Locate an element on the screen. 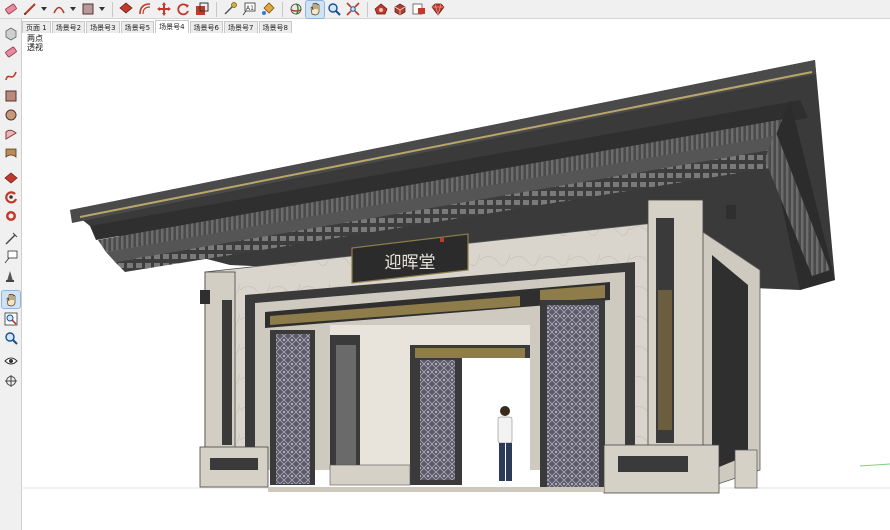 The width and height of the screenshot is (890, 530). person-figure is located at coordinates (505, 443).